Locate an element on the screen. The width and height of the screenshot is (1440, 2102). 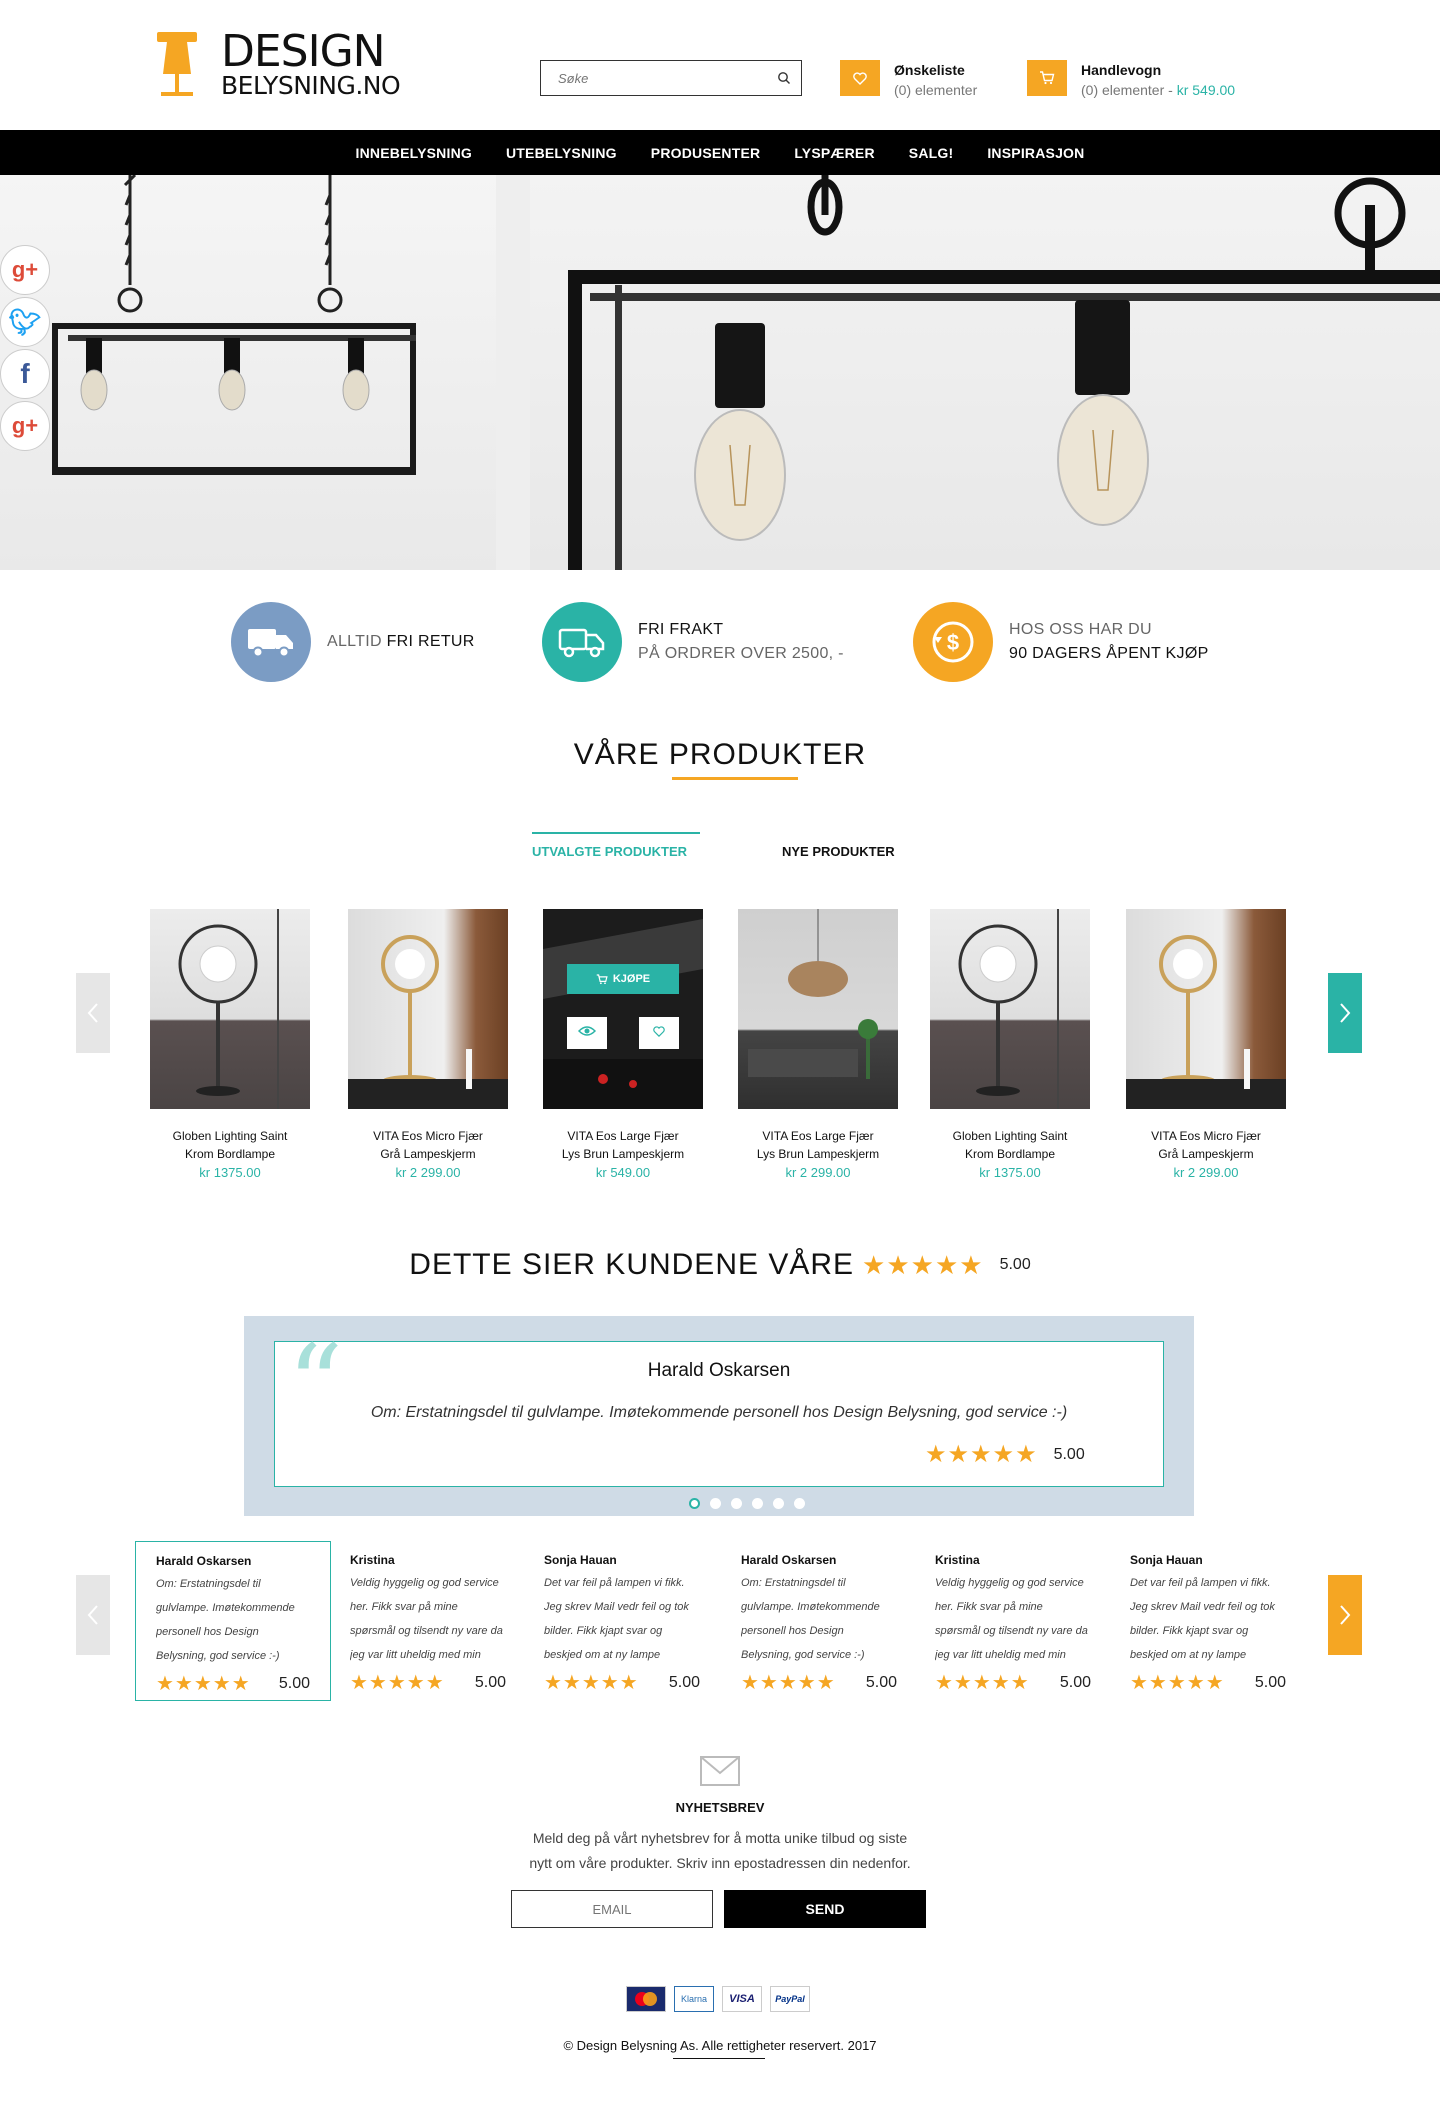
title-underline is located at coordinates (735, 778).